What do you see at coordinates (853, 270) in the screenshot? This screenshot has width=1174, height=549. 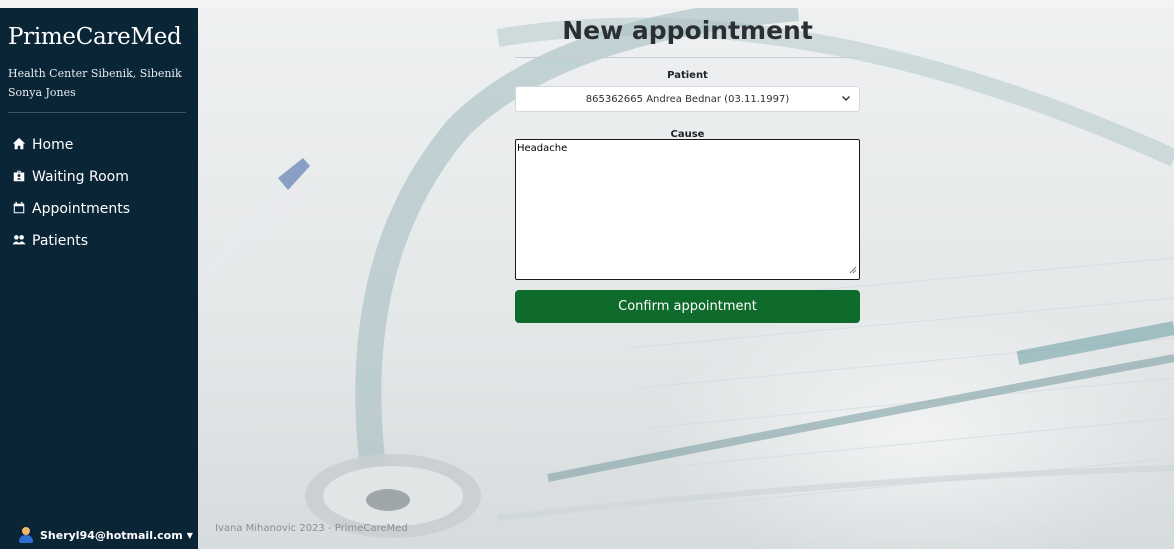 I see `resize-grip-icon` at bounding box center [853, 270].